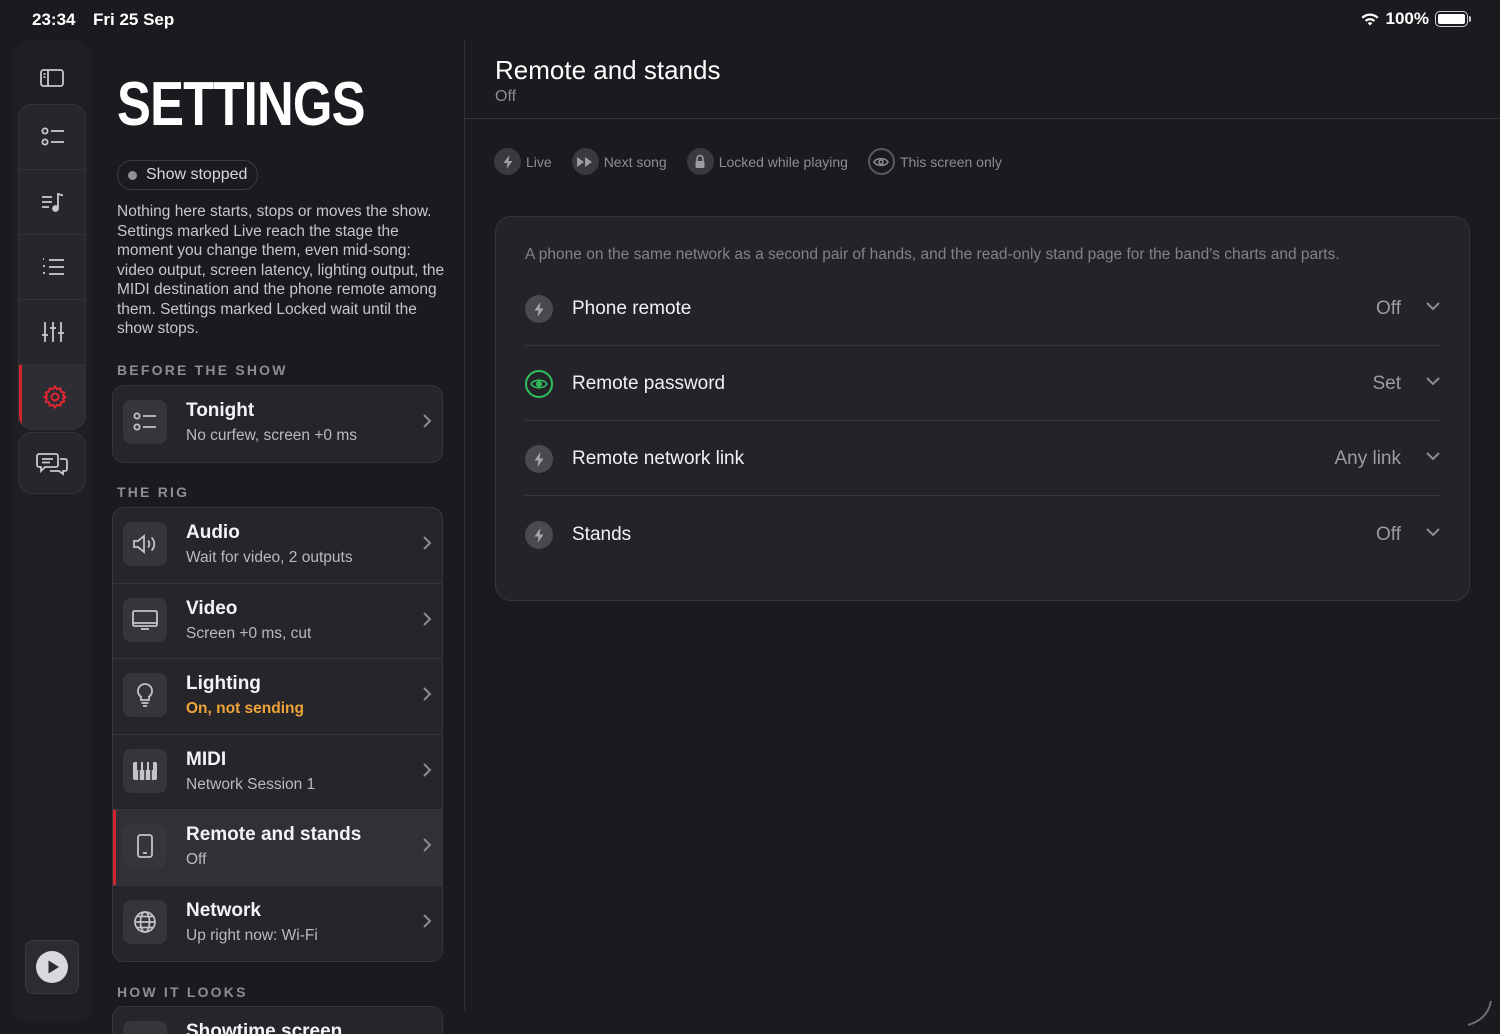  I want to click on settings-item-subtitle: Up right now: Wi-Fi, so click(252, 935).